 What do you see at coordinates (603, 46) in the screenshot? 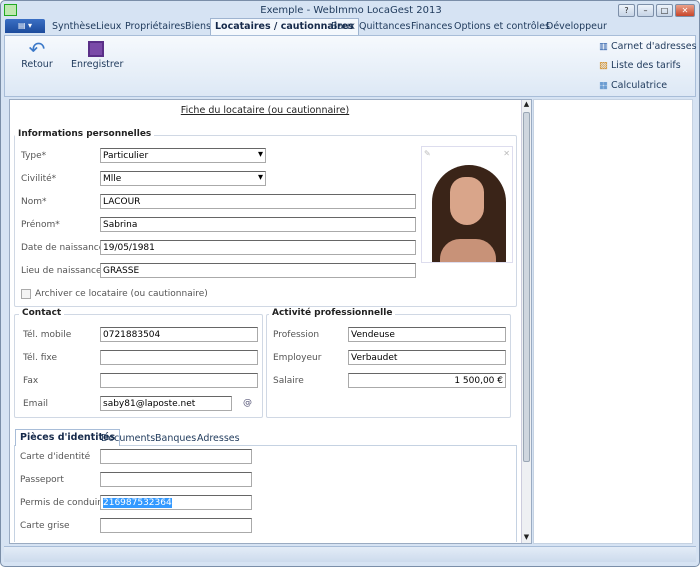
I see `book-icon: ▥` at bounding box center [603, 46].